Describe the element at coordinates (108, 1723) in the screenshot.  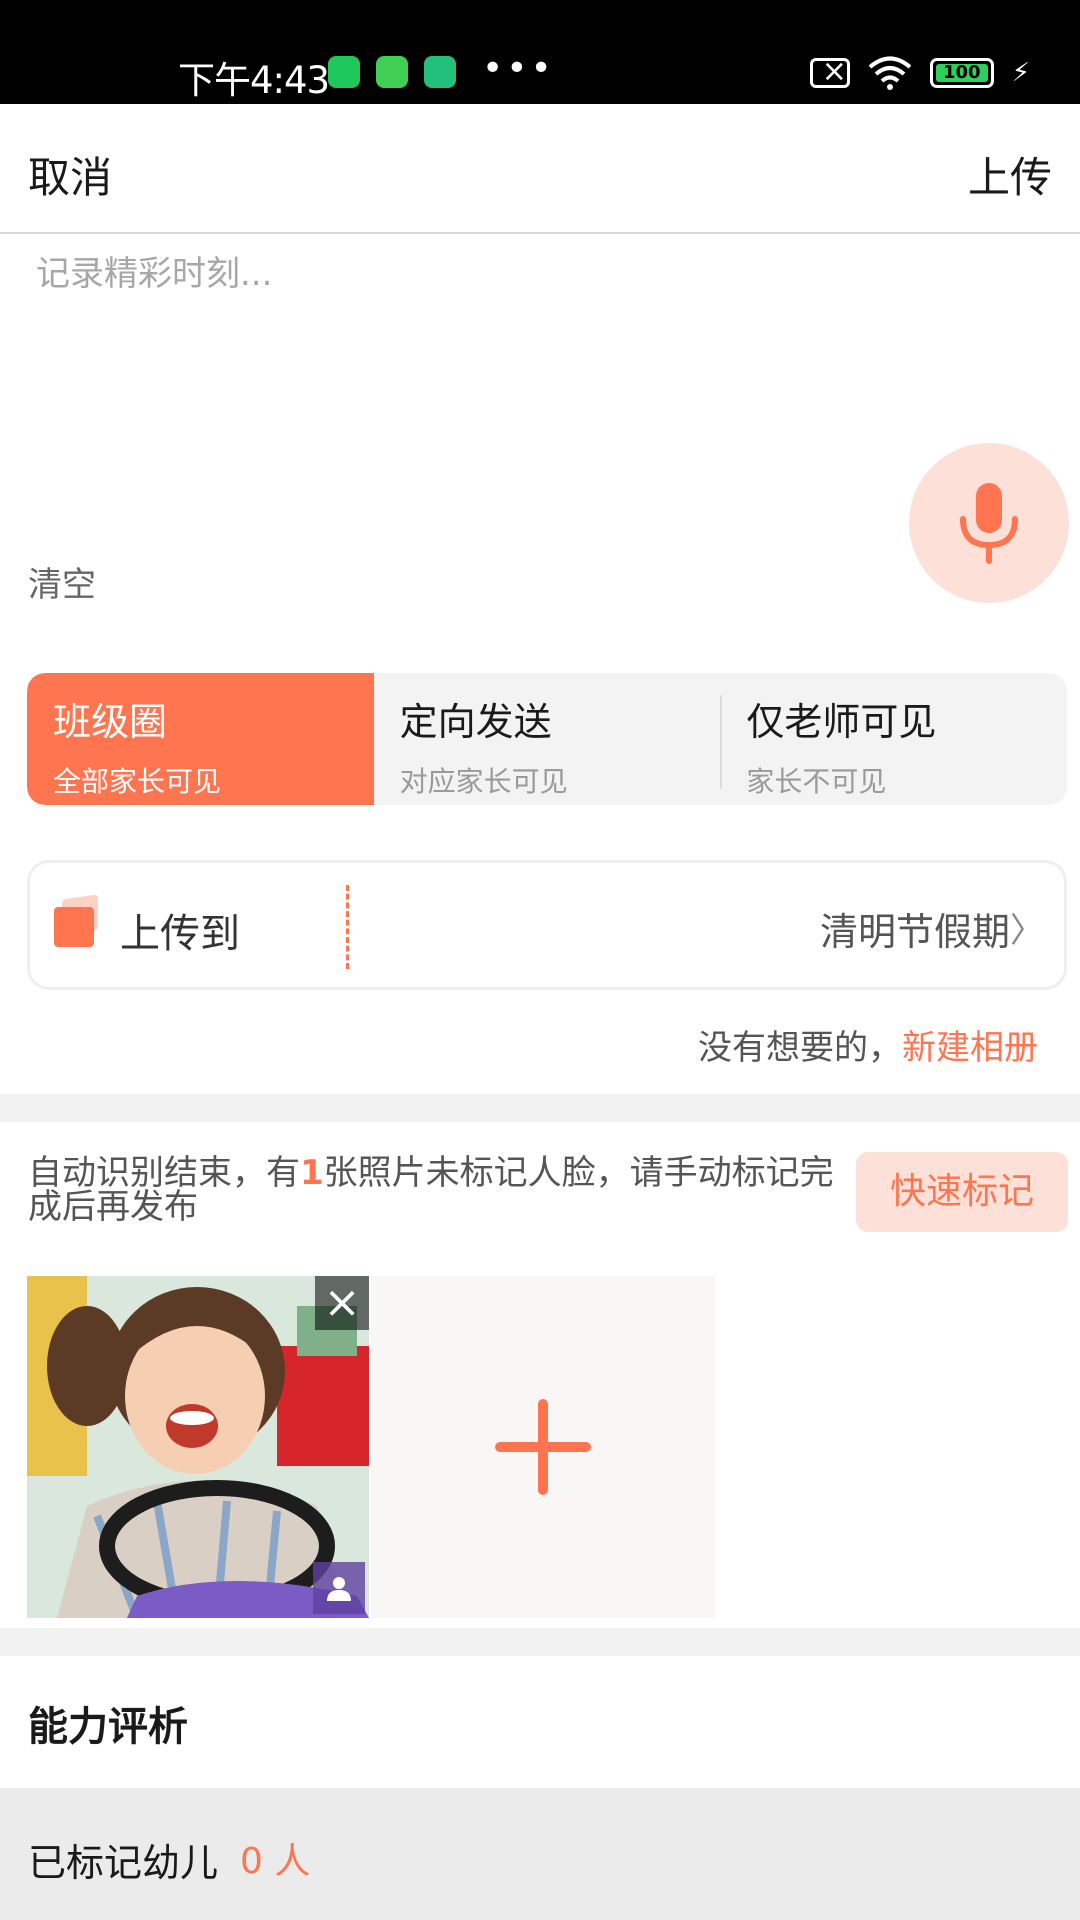
I see `ability-analysis-title: 能力评析` at that location.